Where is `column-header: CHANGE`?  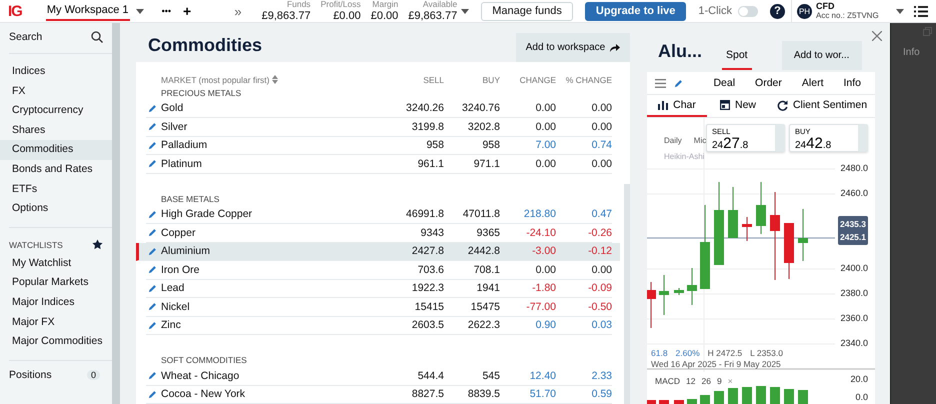
column-header: CHANGE is located at coordinates (528, 79).